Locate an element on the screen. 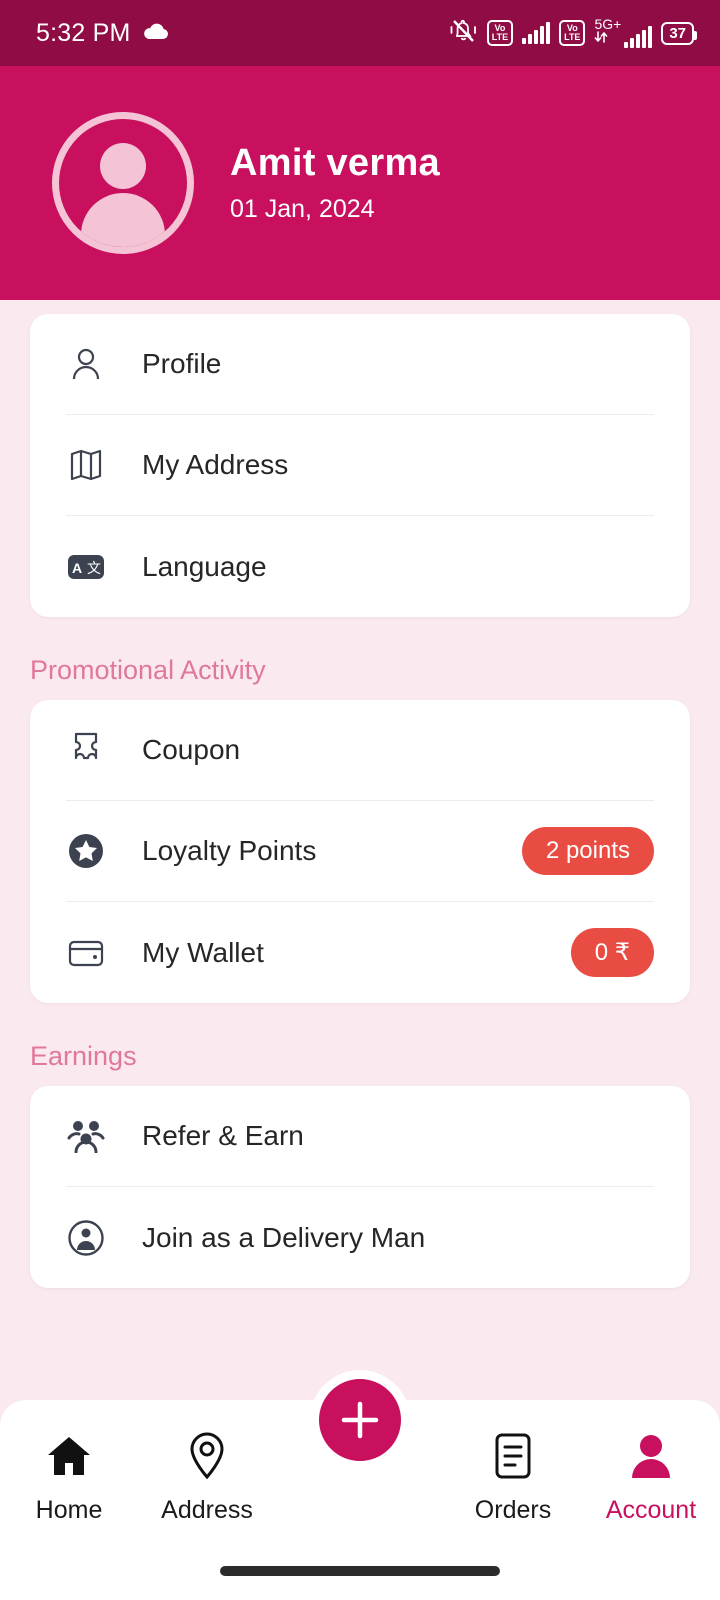 This screenshot has height=1600, width=720. network-indicator: 5G+ is located at coordinates (623, 32).